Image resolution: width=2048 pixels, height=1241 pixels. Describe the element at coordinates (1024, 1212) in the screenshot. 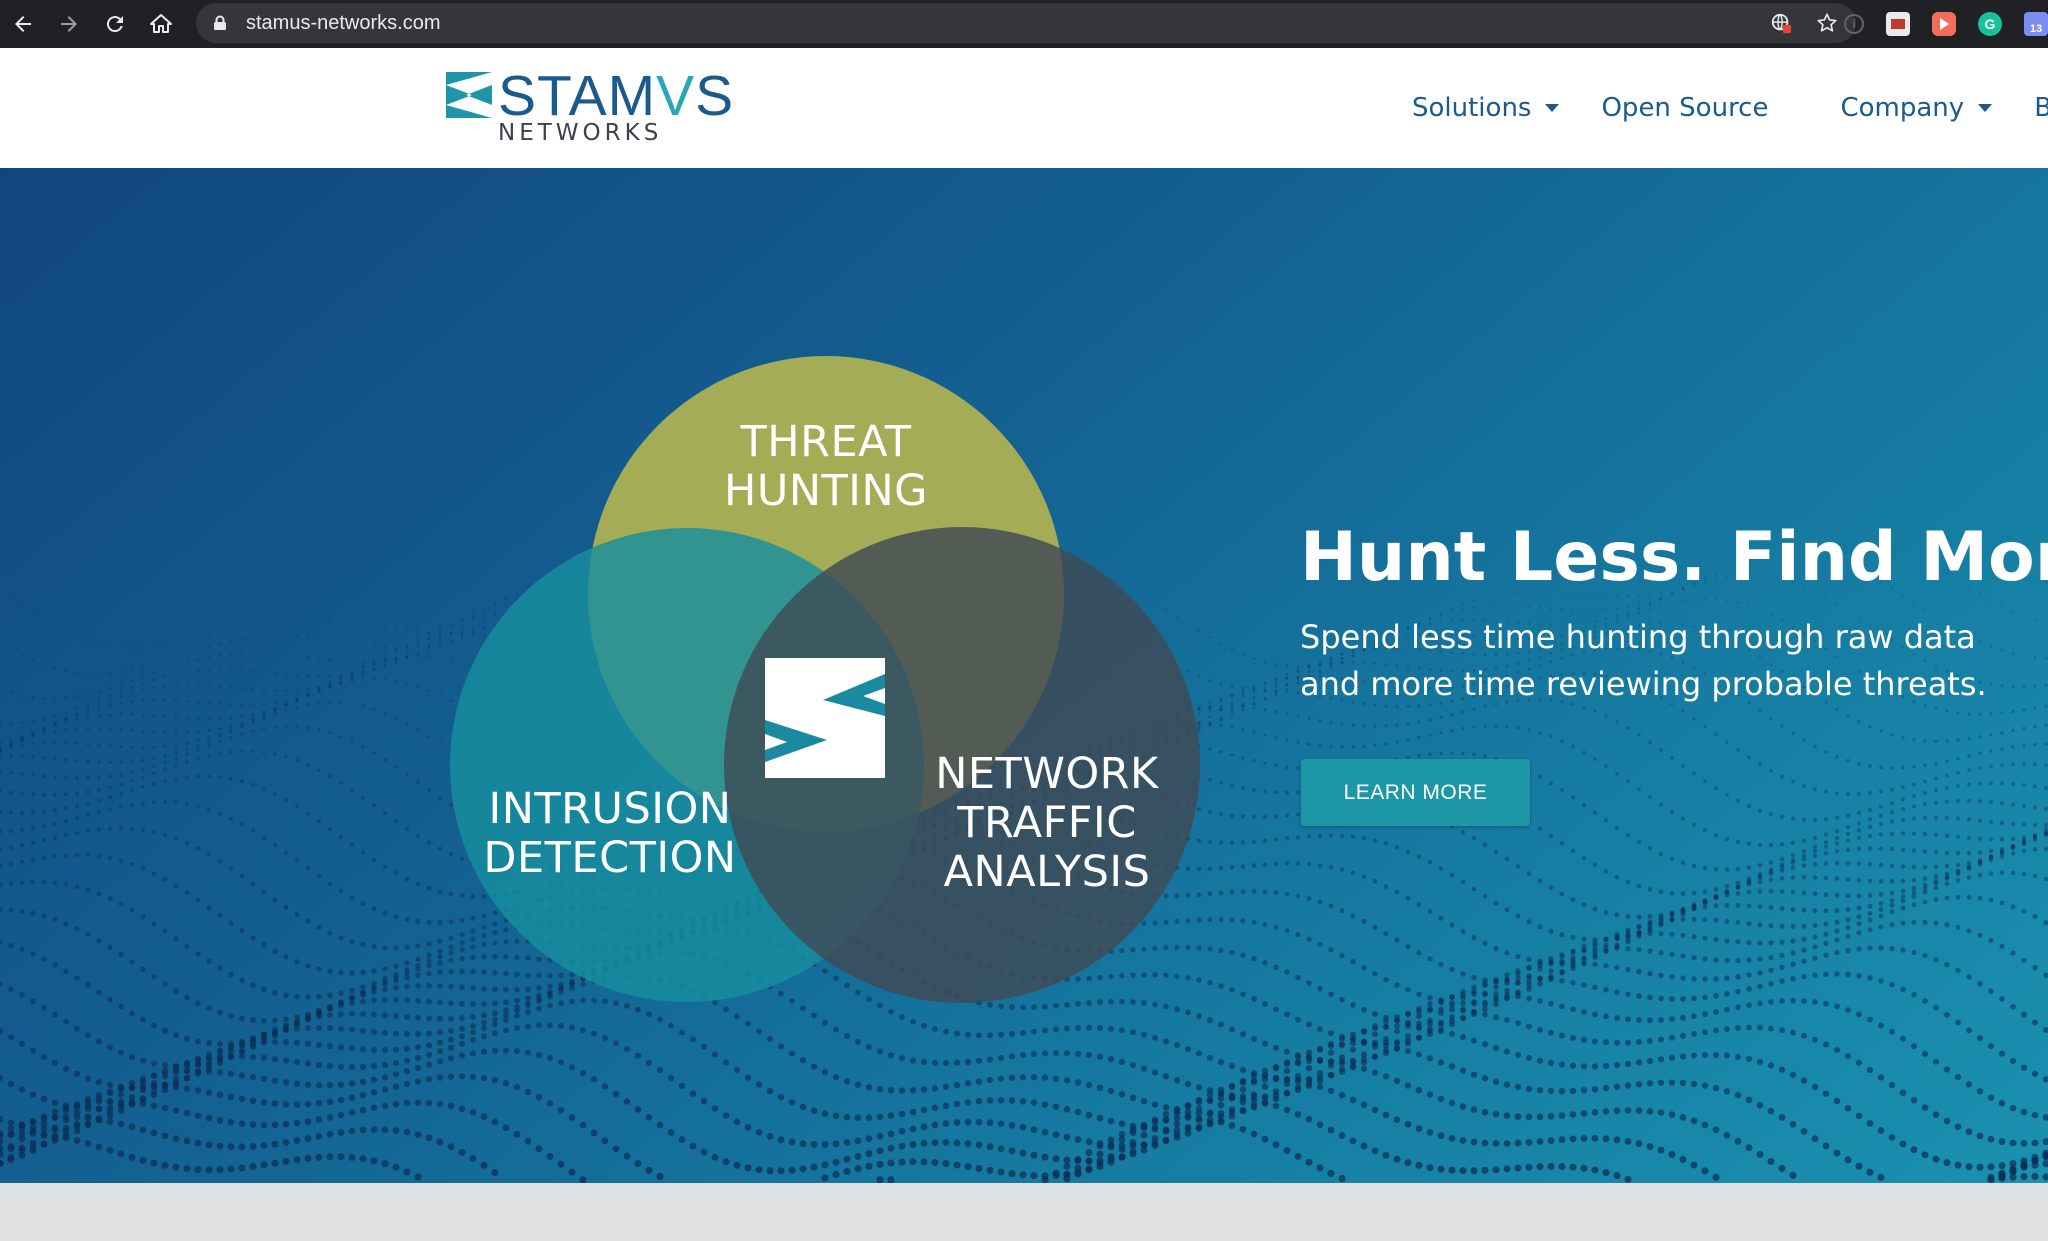

I see `below-fold-strip` at that location.